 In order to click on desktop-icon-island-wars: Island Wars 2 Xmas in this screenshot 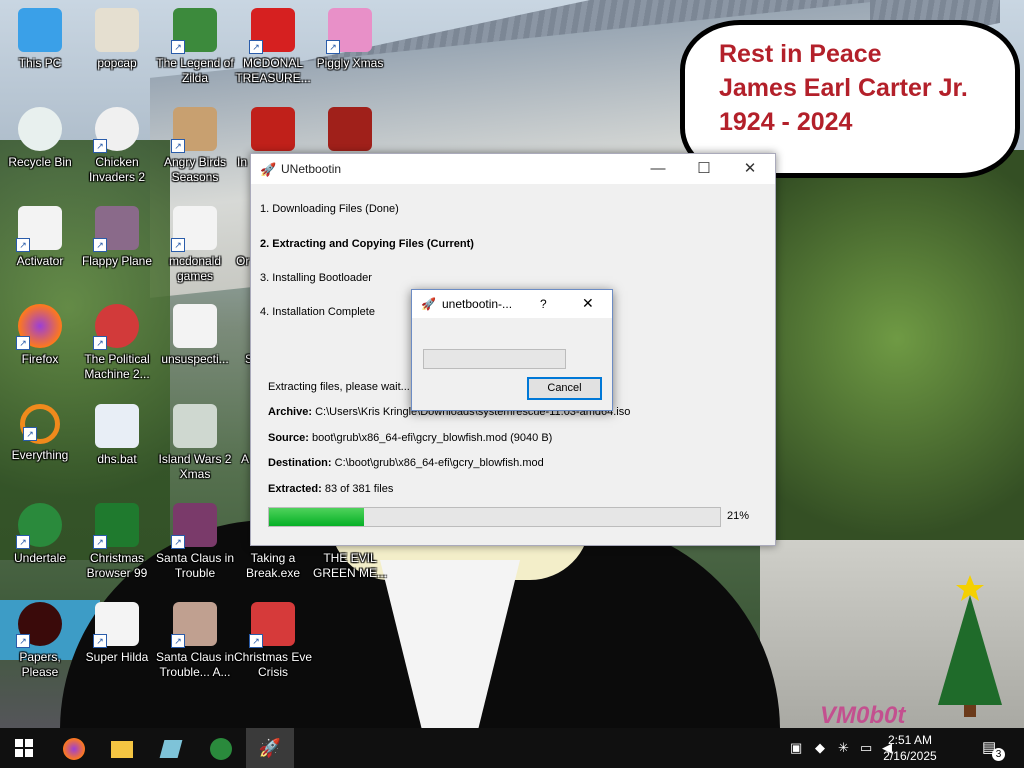, I will do `click(195, 448)`.